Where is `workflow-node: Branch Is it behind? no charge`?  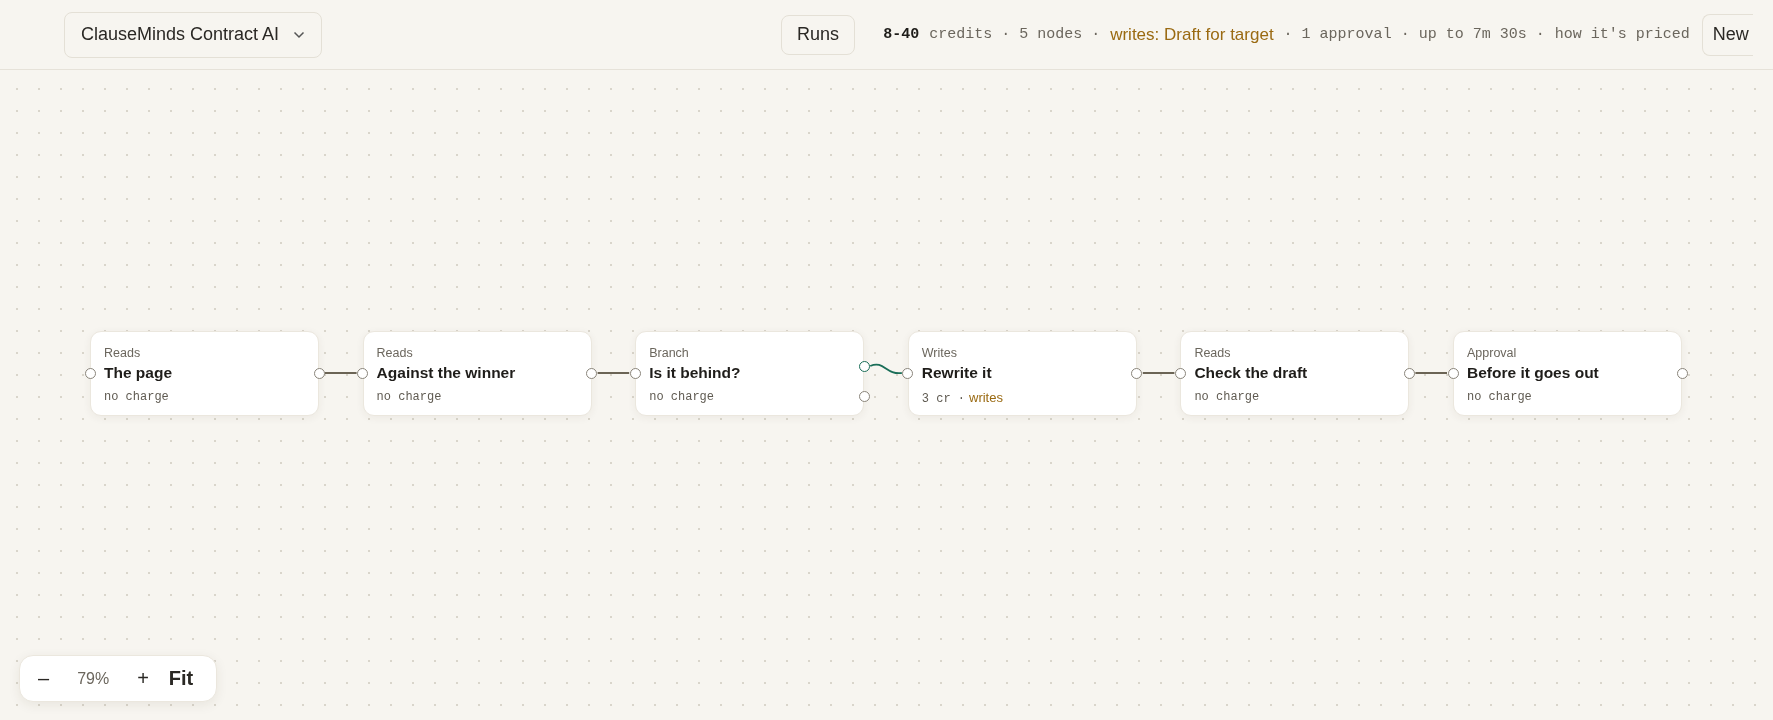
workflow-node: Branch Is it behind? no charge is located at coordinates (750, 373).